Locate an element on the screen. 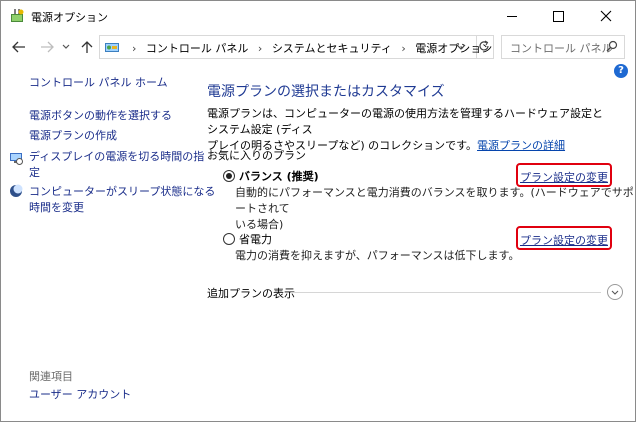  search-box: コントロール パネル is located at coordinates (563, 47).